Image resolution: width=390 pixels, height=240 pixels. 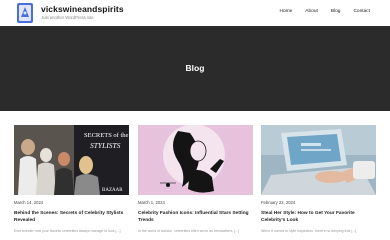 What do you see at coordinates (278, 202) in the screenshot?
I see `post-date: February 22, 2024` at bounding box center [278, 202].